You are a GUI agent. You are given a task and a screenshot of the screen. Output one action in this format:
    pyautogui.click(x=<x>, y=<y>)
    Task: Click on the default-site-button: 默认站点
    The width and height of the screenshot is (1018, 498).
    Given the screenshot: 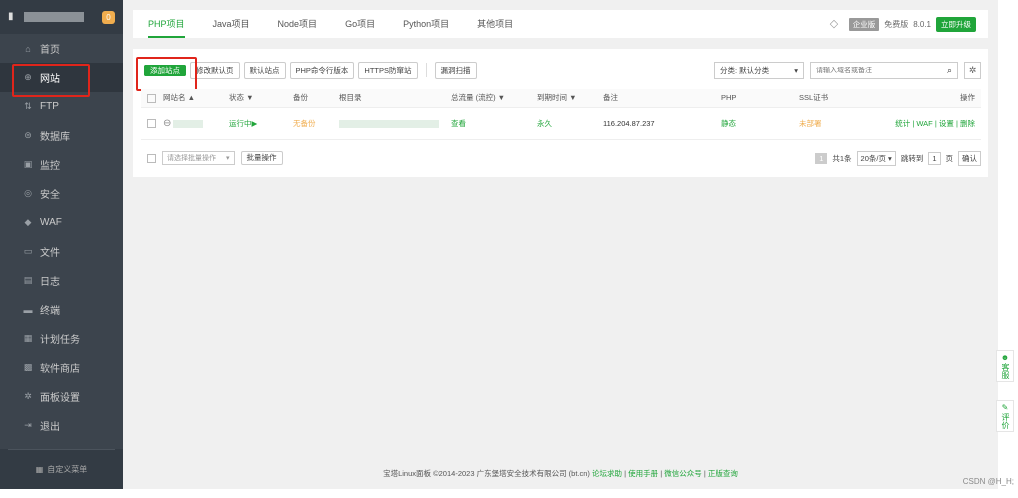 What is the action you would take?
    pyautogui.click(x=264, y=70)
    